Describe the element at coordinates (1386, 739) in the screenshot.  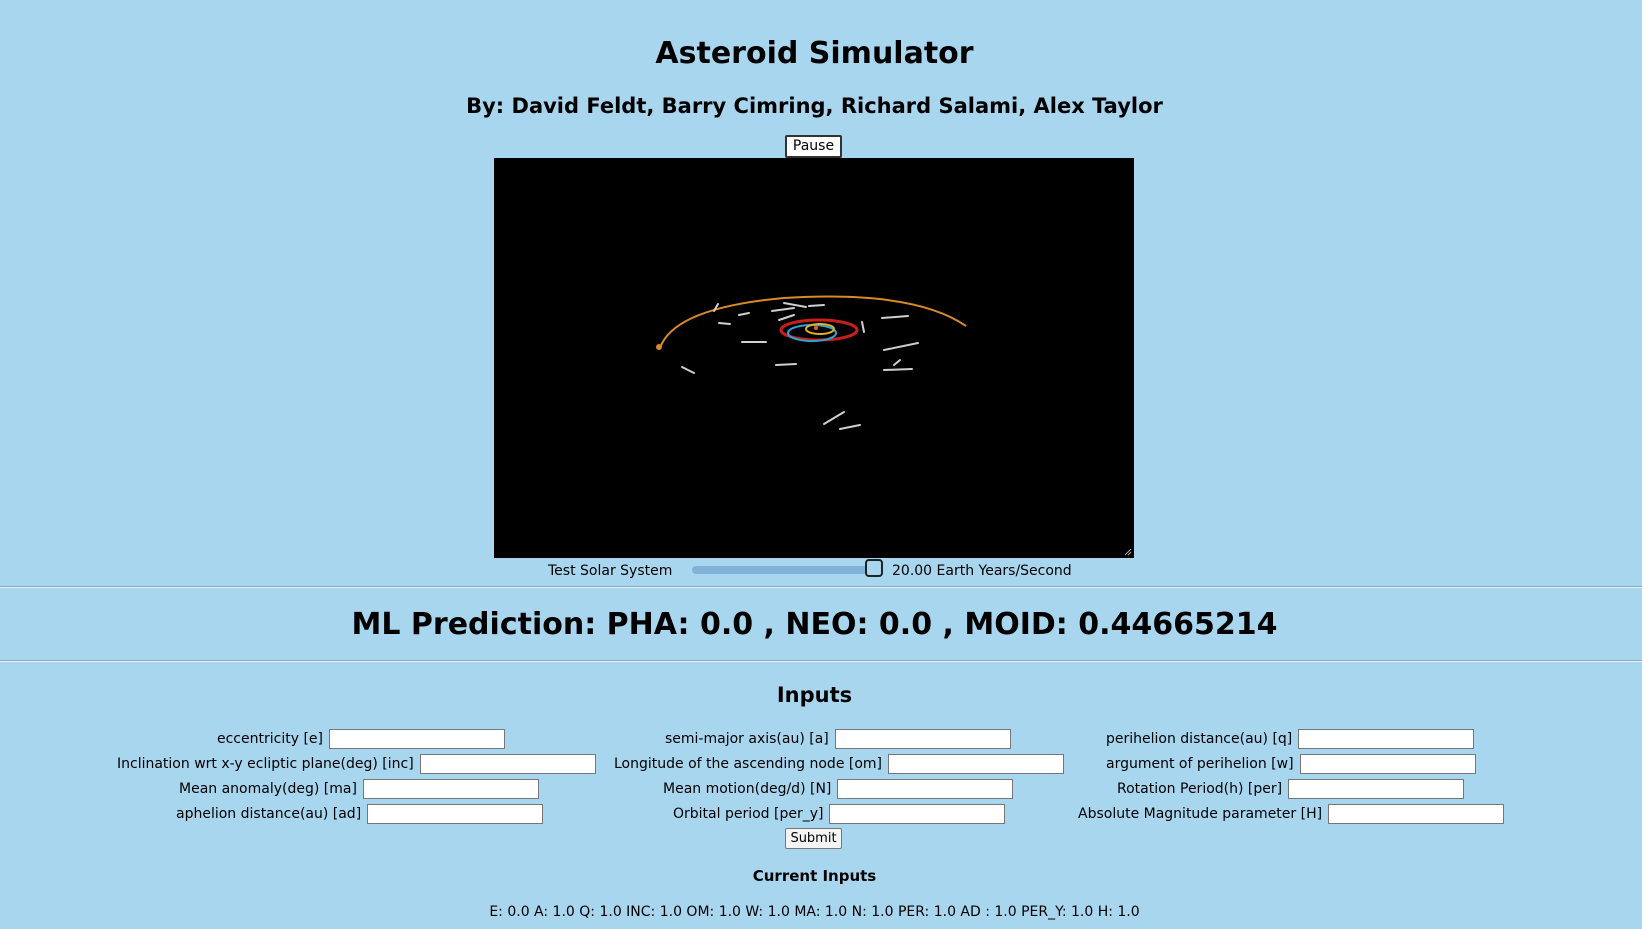
I see `perihelion-distance-input` at that location.